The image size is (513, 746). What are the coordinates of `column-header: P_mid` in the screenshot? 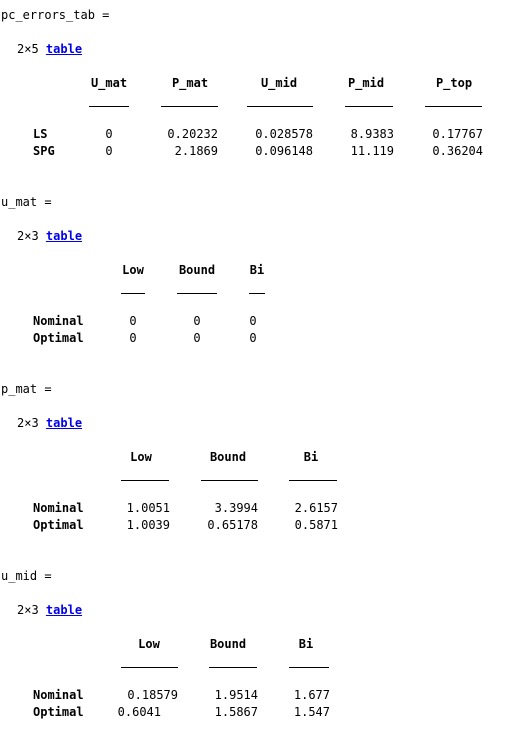 It's located at (366, 83).